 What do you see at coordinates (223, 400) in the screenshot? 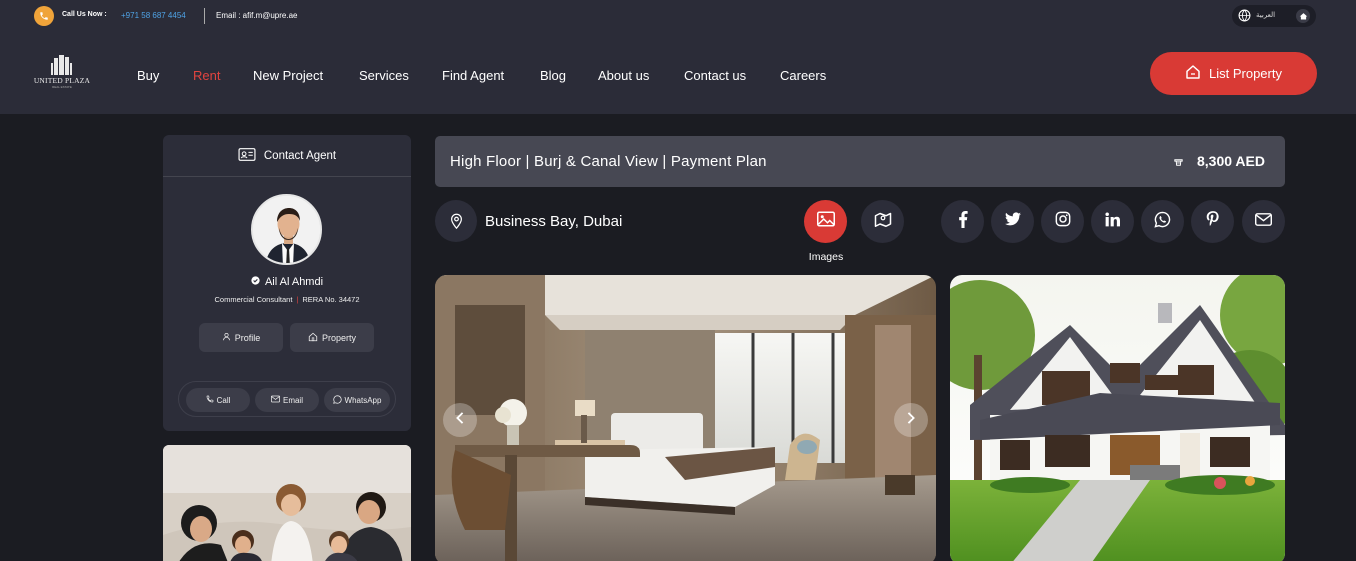
I see `call-label: Call` at bounding box center [223, 400].